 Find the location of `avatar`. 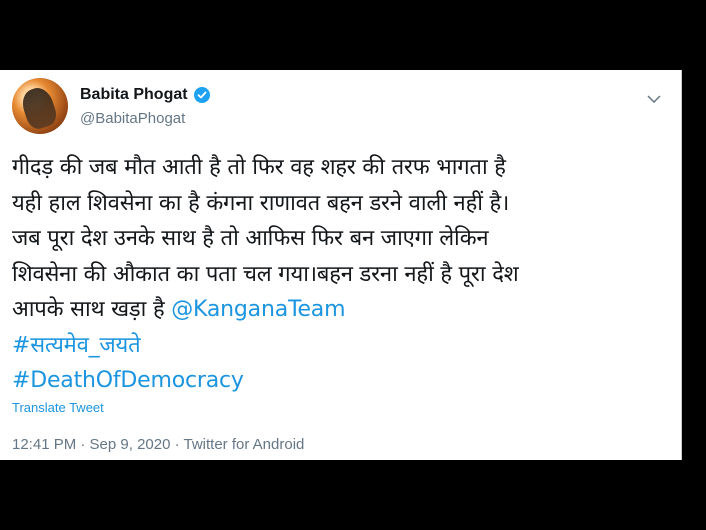

avatar is located at coordinates (40, 106).